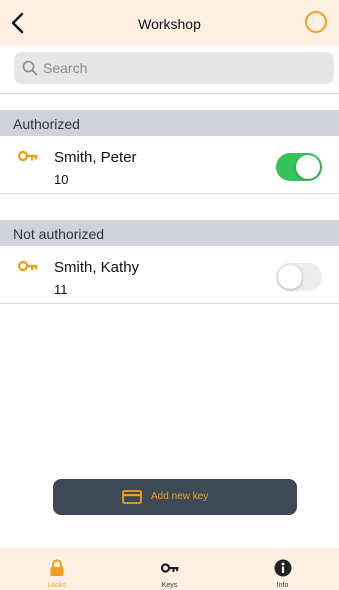  I want to click on tab-label: Info, so click(282, 585).